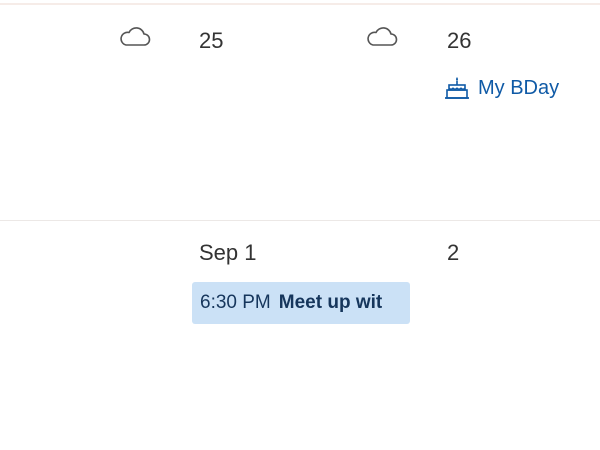  I want to click on event-meet-up: 6:30 PM Meet up wit, so click(301, 303).